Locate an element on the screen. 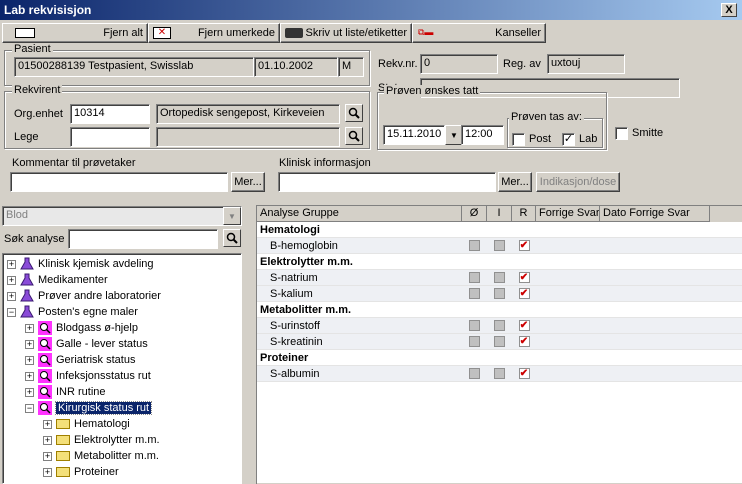  tree-item: + Prøver andre laboratorier is located at coordinates (124, 296).